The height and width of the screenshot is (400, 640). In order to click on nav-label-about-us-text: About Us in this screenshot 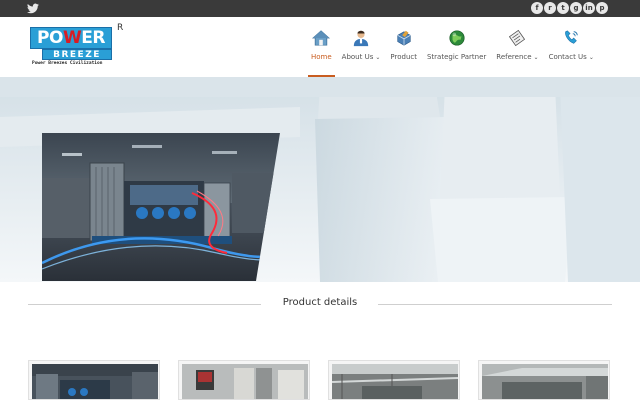, I will do `click(357, 57)`.